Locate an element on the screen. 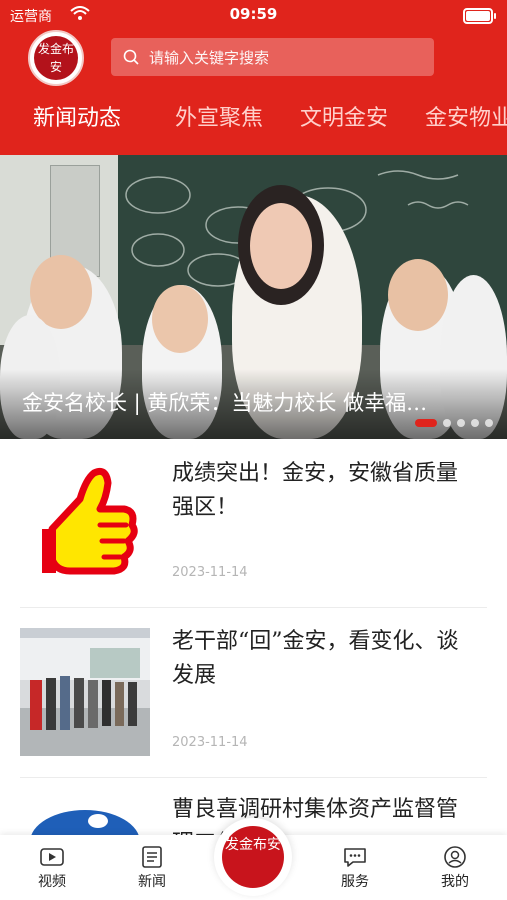 This screenshot has height=900, width=507. tab-civilization: 文明金安 is located at coordinates (344, 116).